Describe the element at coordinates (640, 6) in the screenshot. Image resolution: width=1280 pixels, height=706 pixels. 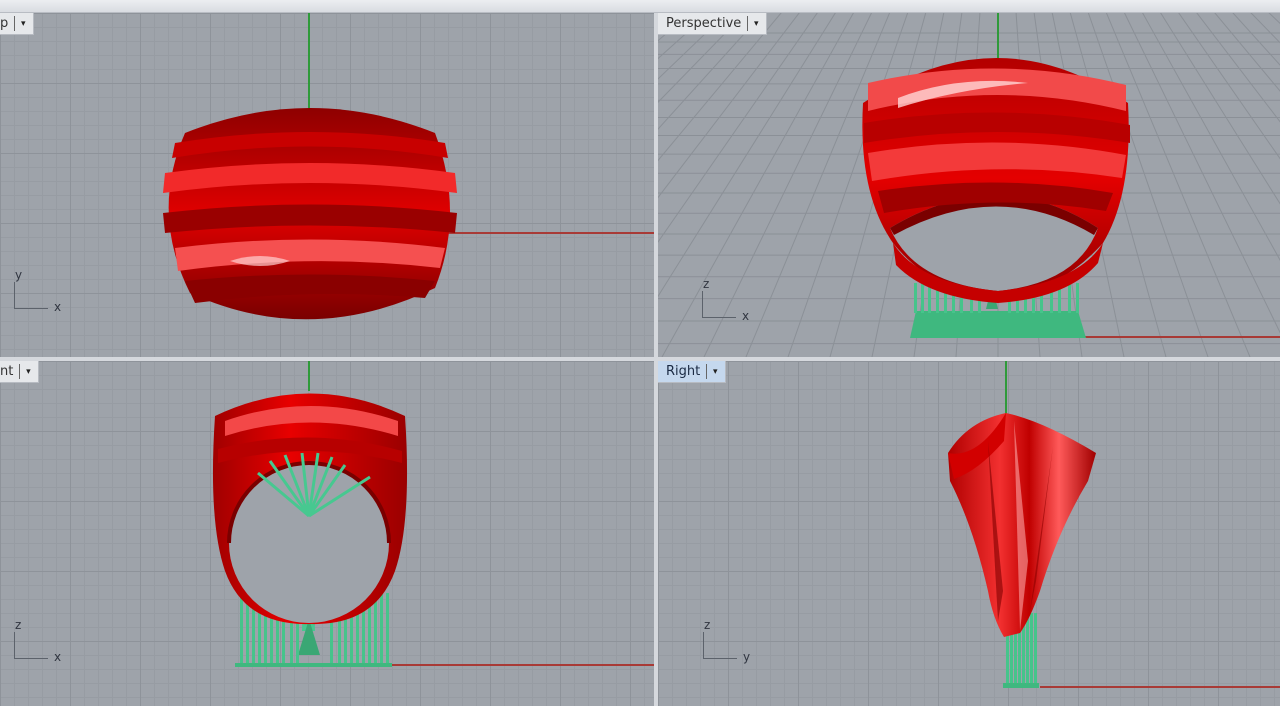
I see `toolbar-strip` at that location.